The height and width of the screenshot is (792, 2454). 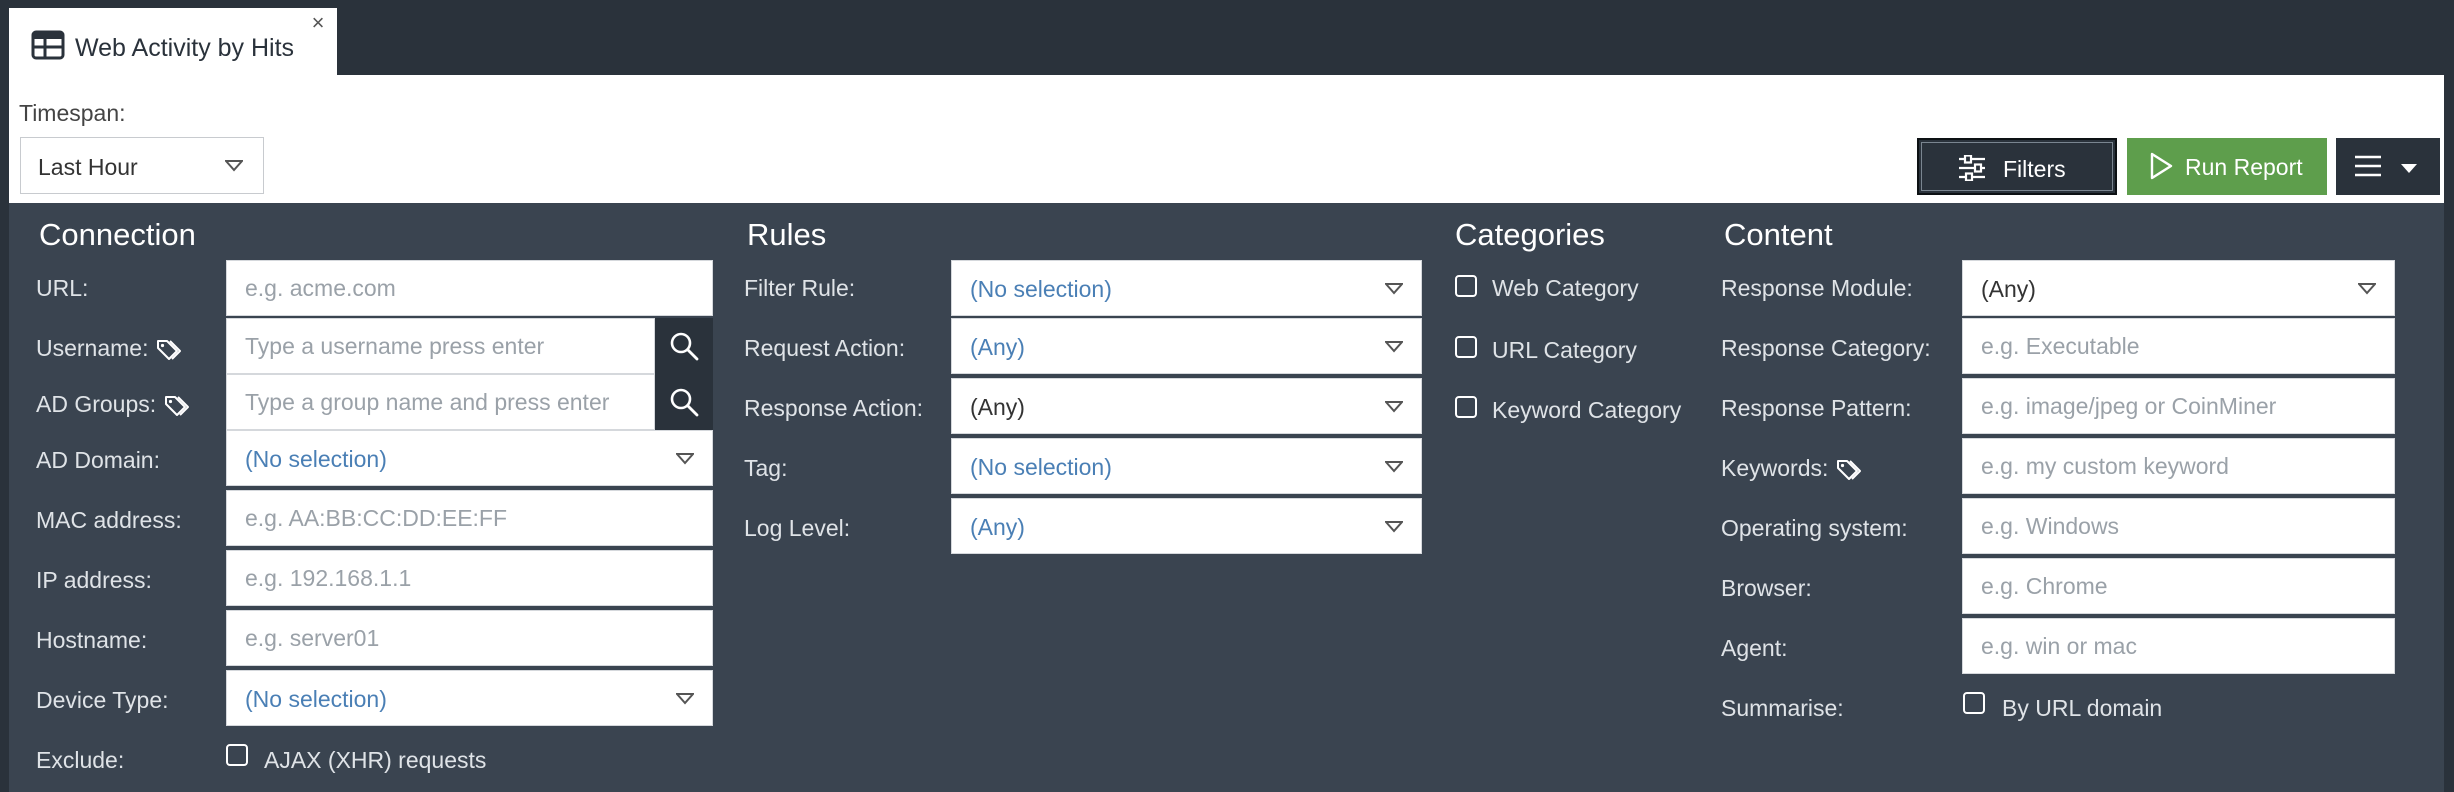 I want to click on adgroups-search-button, so click(x=684, y=402).